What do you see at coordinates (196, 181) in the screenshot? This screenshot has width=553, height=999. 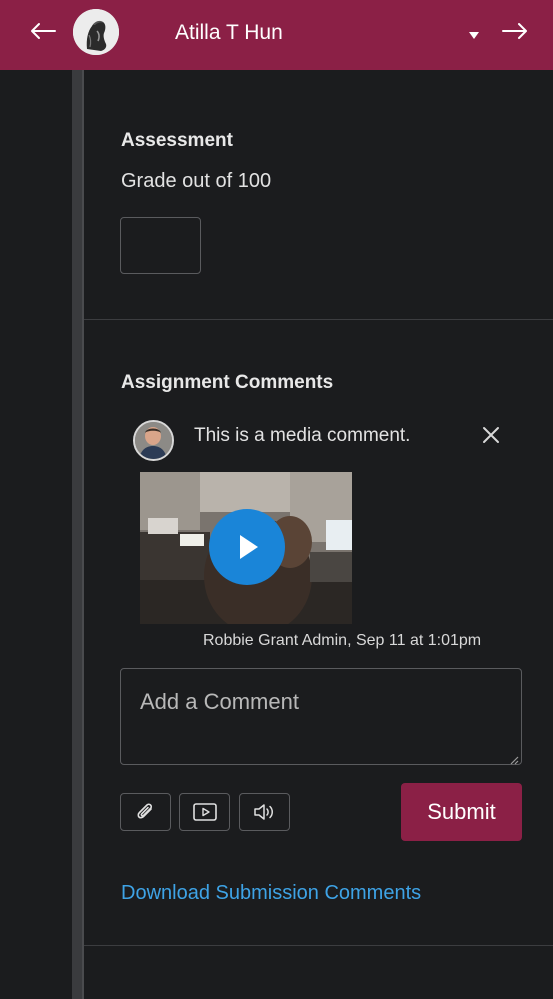 I see `grade-label: Grade out of 100` at bounding box center [196, 181].